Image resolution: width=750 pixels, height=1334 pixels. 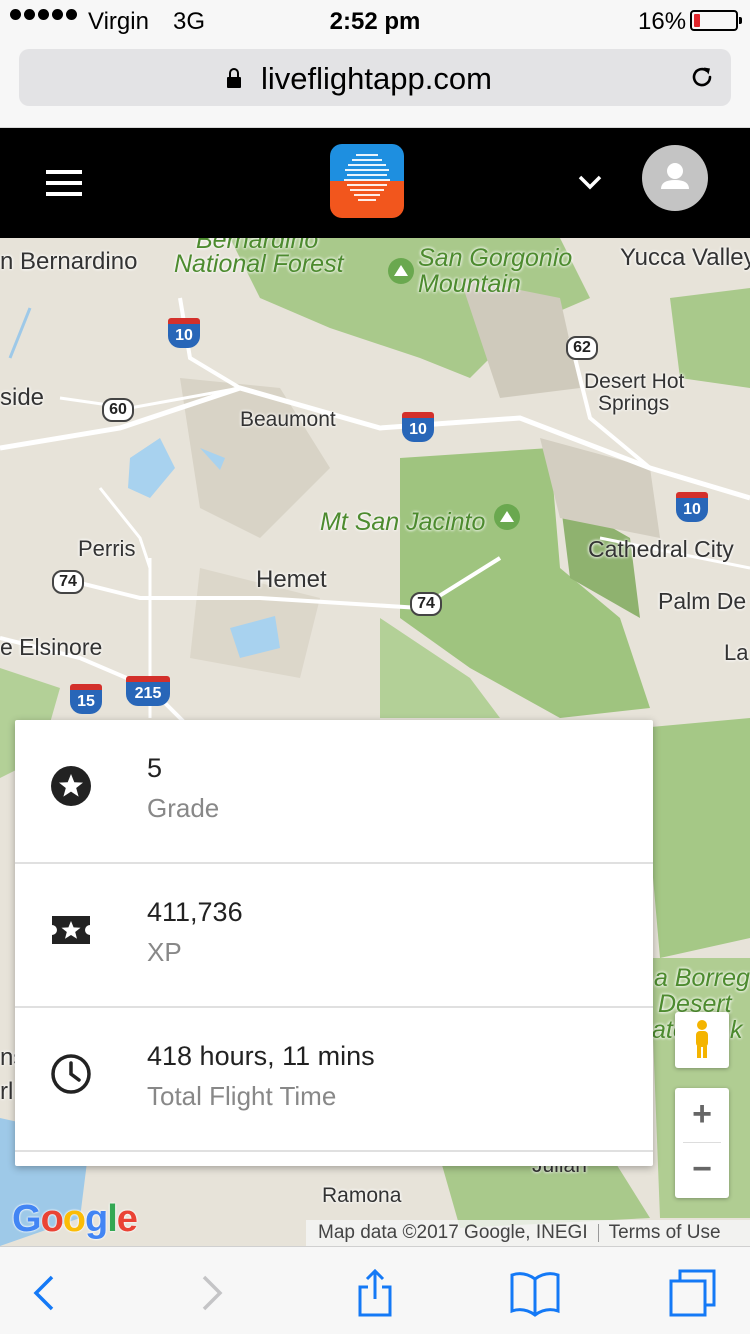 What do you see at coordinates (195, 912) in the screenshot?
I see `xp-value: 411,736` at bounding box center [195, 912].